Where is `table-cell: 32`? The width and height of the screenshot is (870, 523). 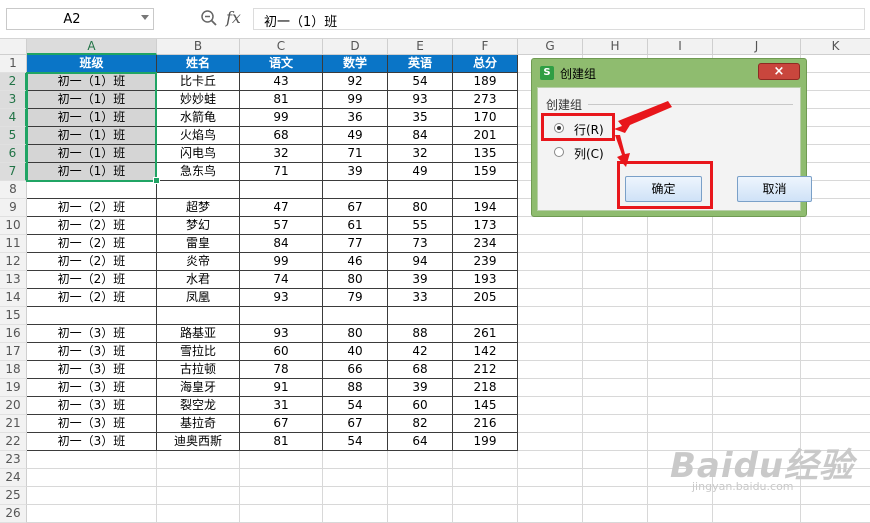 table-cell: 32 is located at coordinates (420, 154).